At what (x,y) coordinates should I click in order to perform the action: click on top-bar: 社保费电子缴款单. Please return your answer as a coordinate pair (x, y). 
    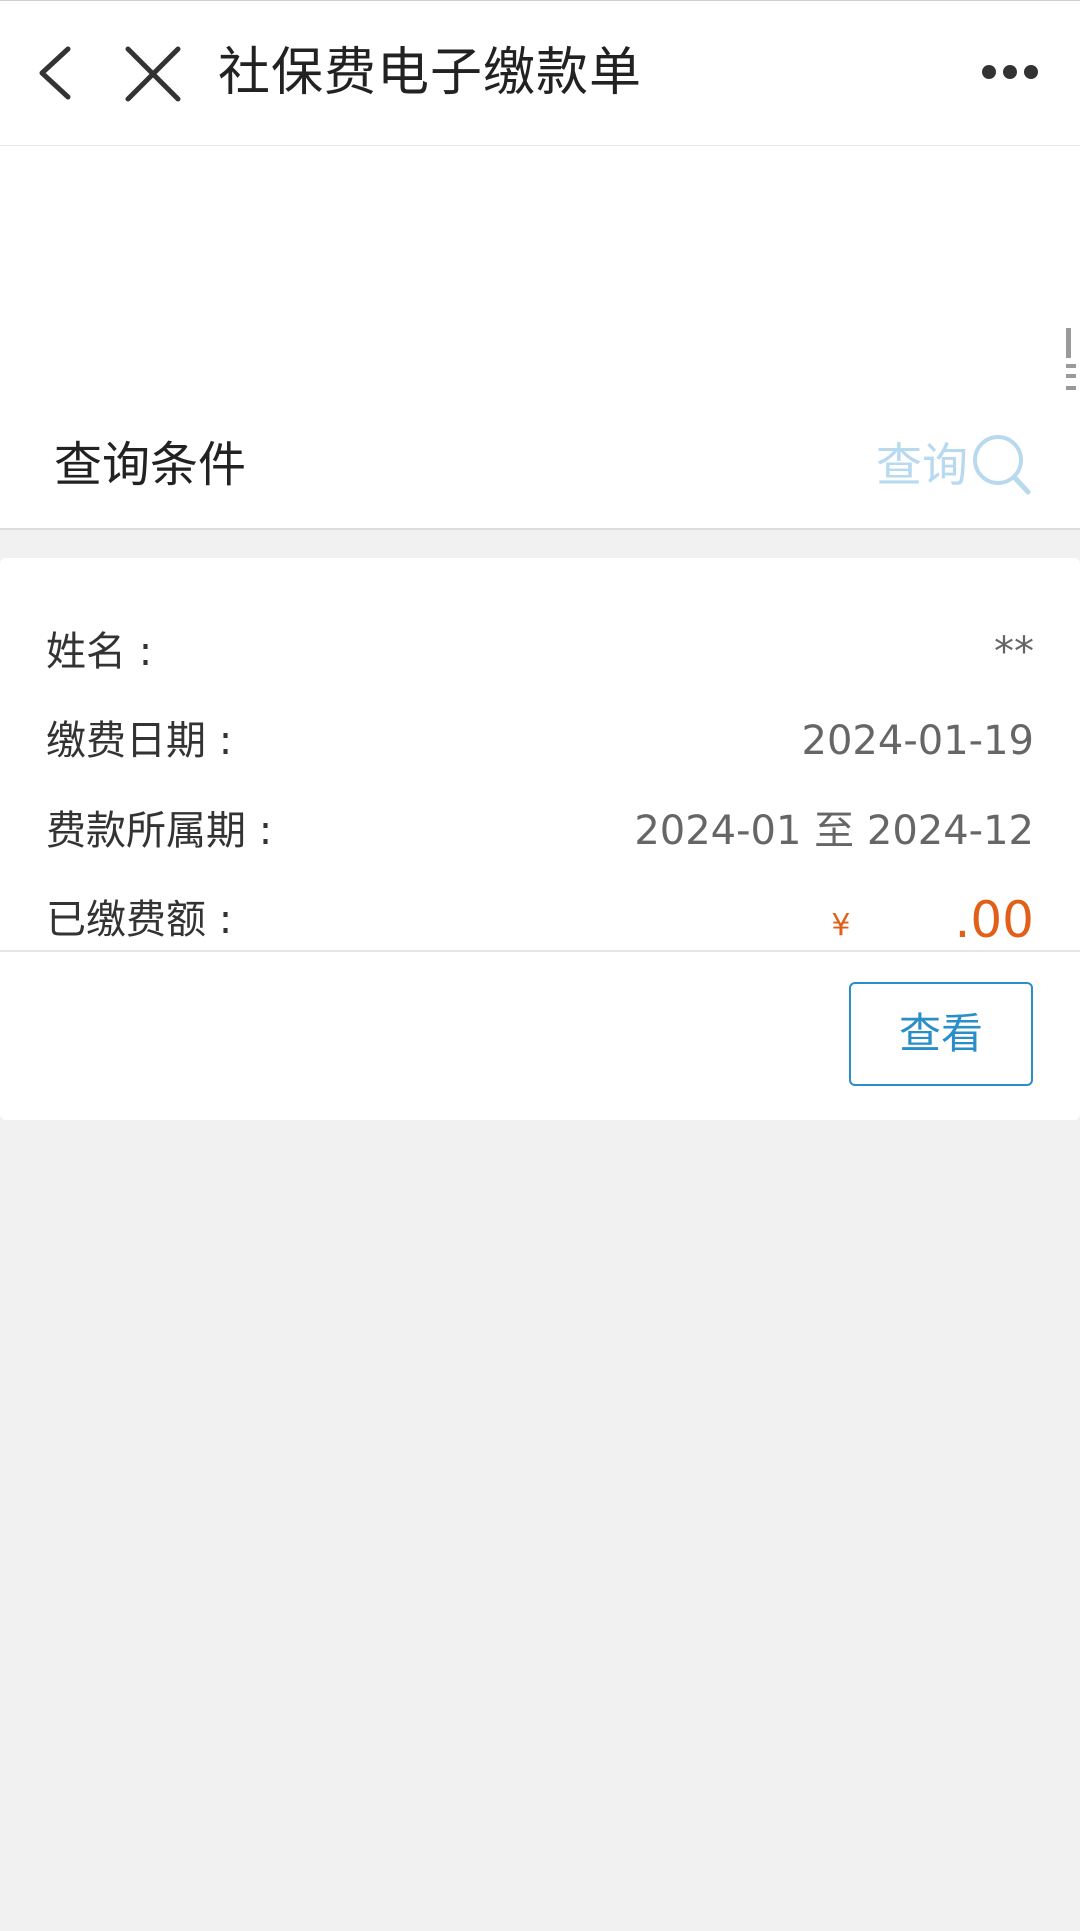
    Looking at the image, I should click on (540, 73).